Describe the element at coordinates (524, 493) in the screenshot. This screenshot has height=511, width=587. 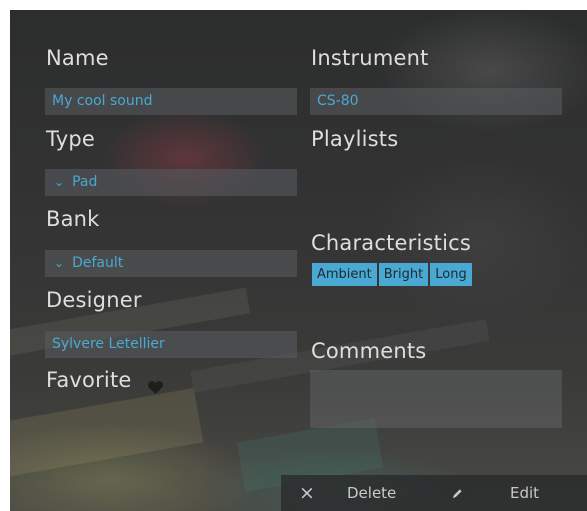
I see `edit-button: Edit` at that location.